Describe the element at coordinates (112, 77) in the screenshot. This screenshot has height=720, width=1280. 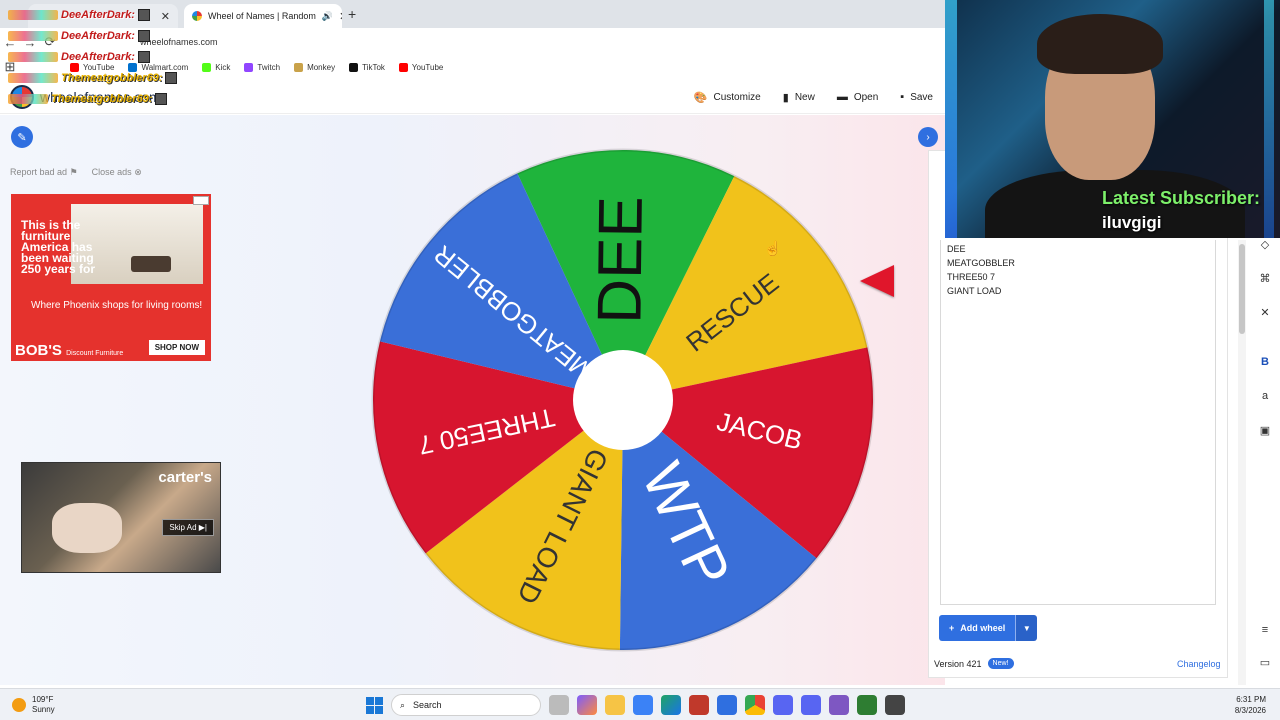
I see `chat-username: Themeatgobbler69:` at that location.